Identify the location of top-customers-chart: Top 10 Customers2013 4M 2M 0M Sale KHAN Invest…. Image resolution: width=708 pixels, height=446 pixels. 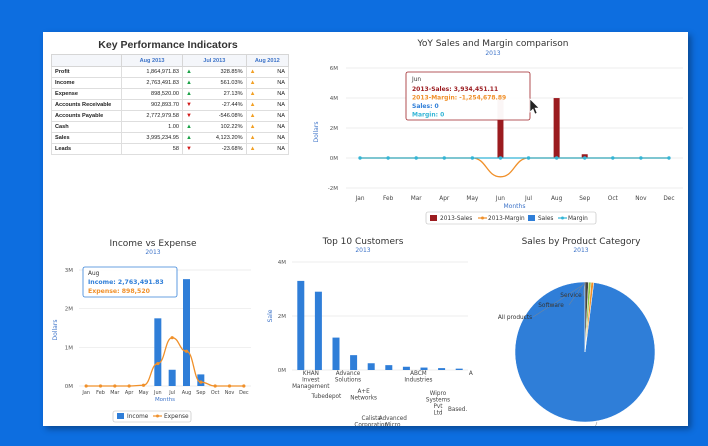
(365, 328).